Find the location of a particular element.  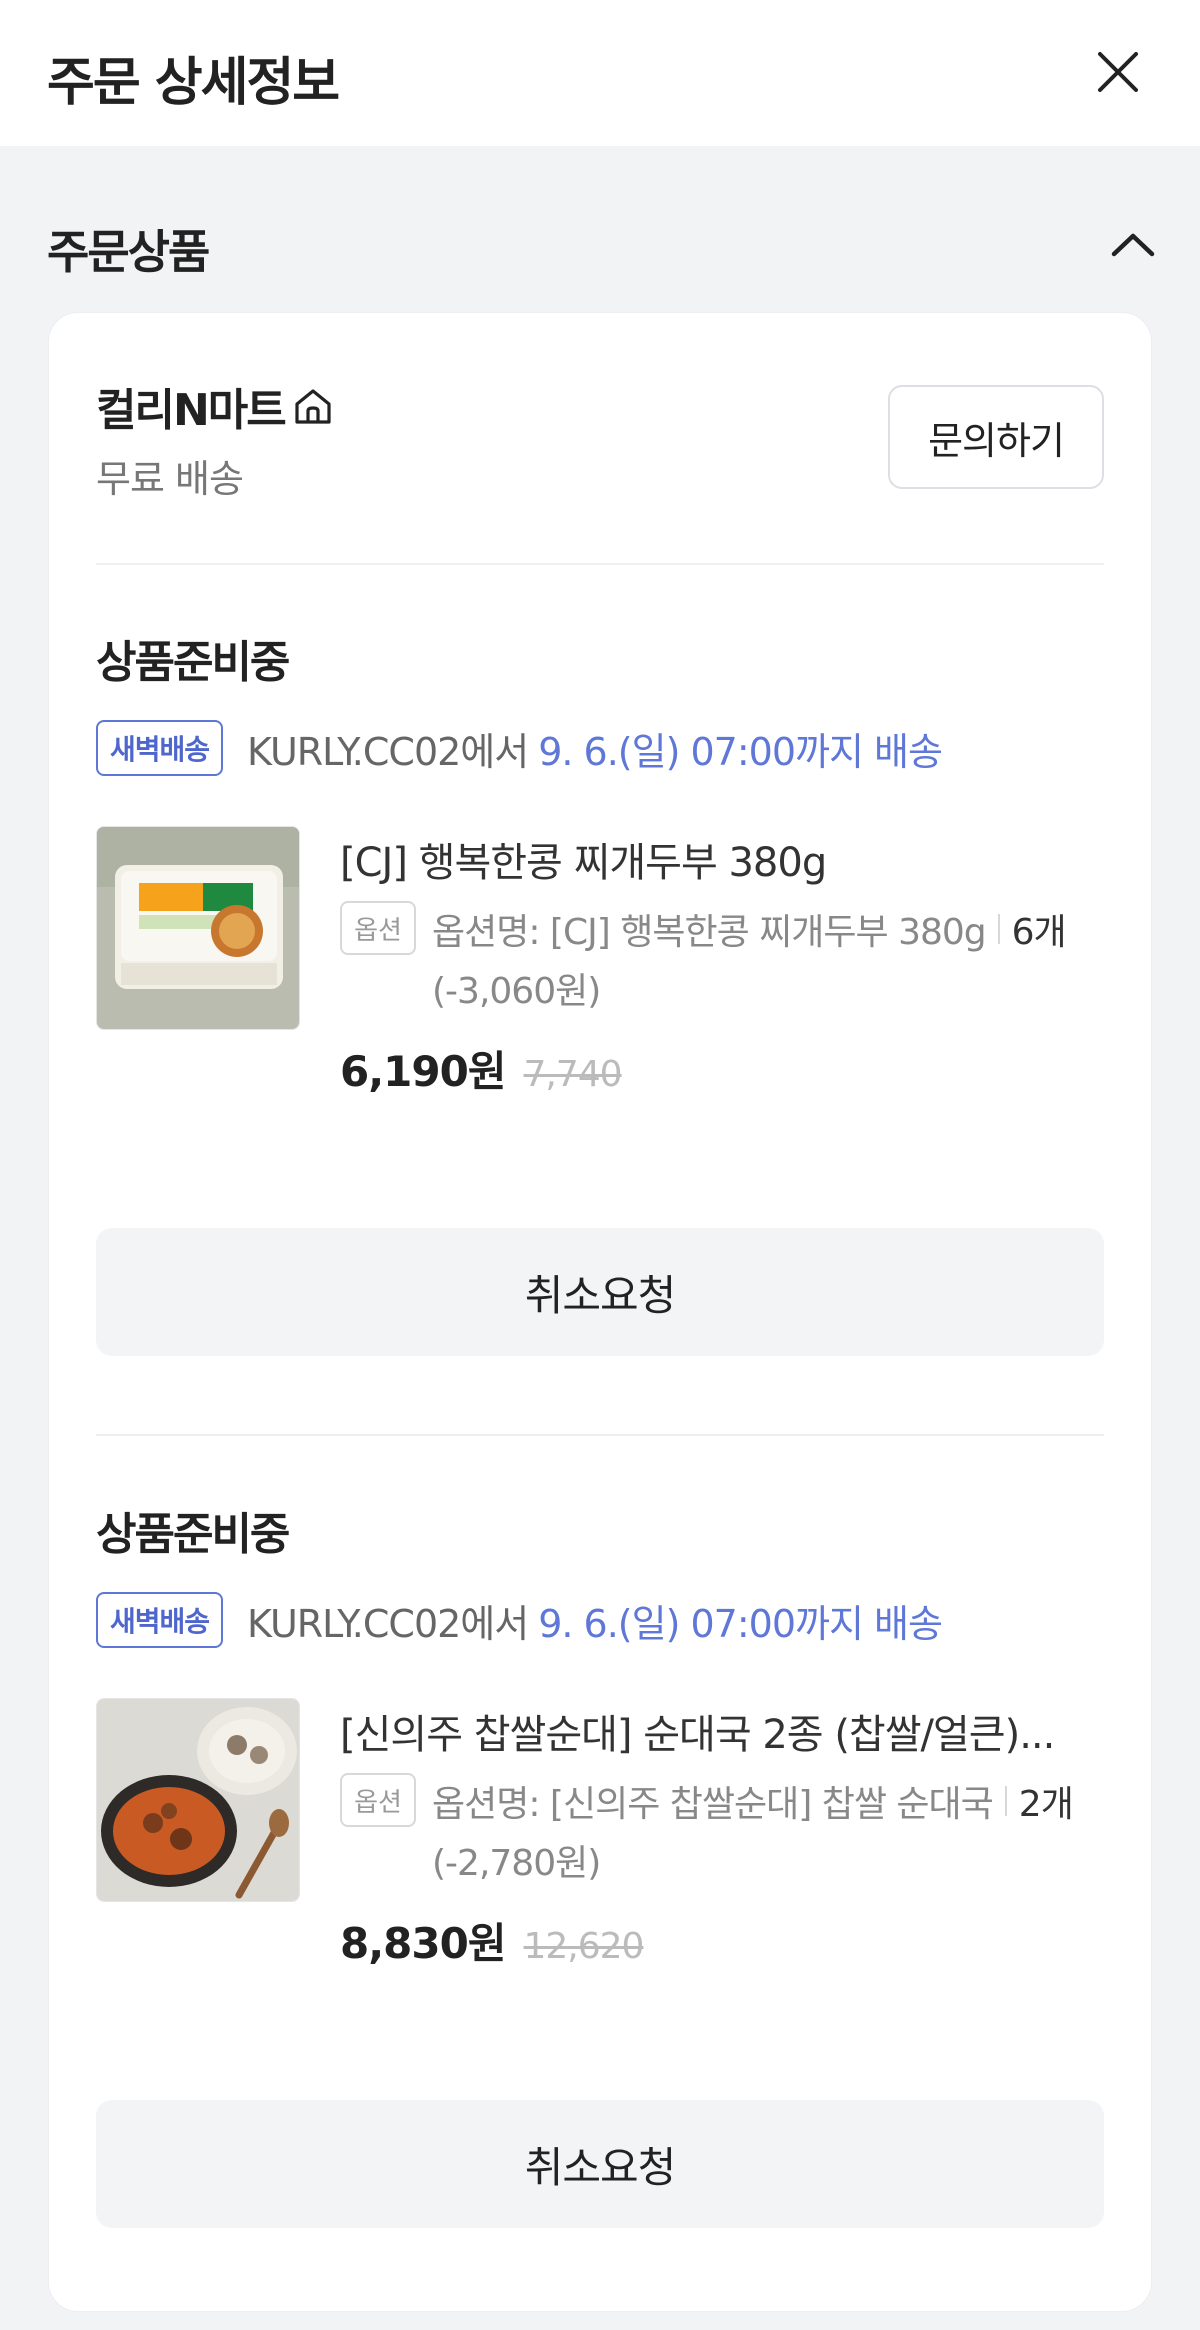

page-title: 주문 상세정보 is located at coordinates (193, 83).